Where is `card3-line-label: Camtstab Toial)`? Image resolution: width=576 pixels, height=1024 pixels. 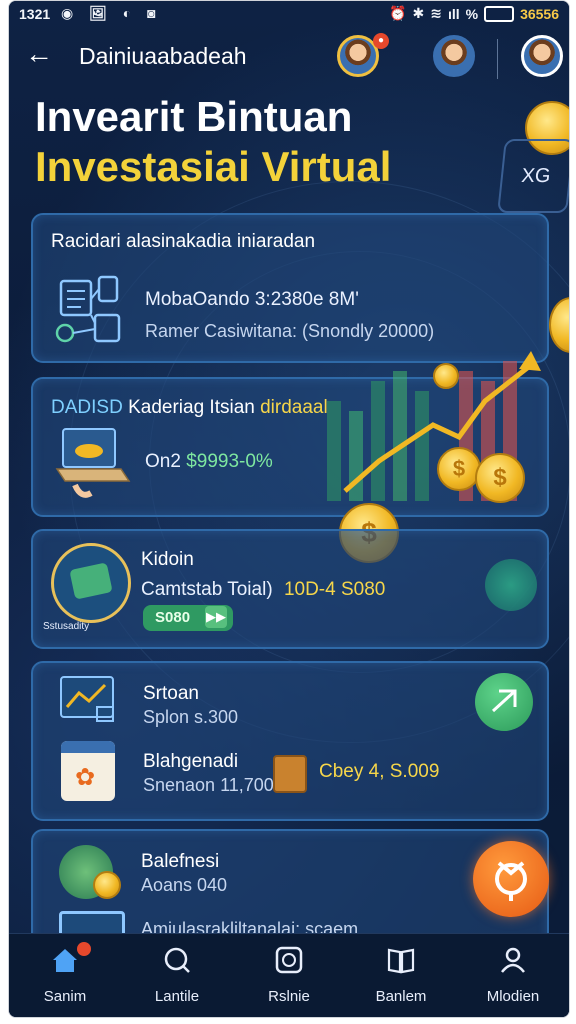 card3-line-label: Camtstab Toial) is located at coordinates (207, 589).